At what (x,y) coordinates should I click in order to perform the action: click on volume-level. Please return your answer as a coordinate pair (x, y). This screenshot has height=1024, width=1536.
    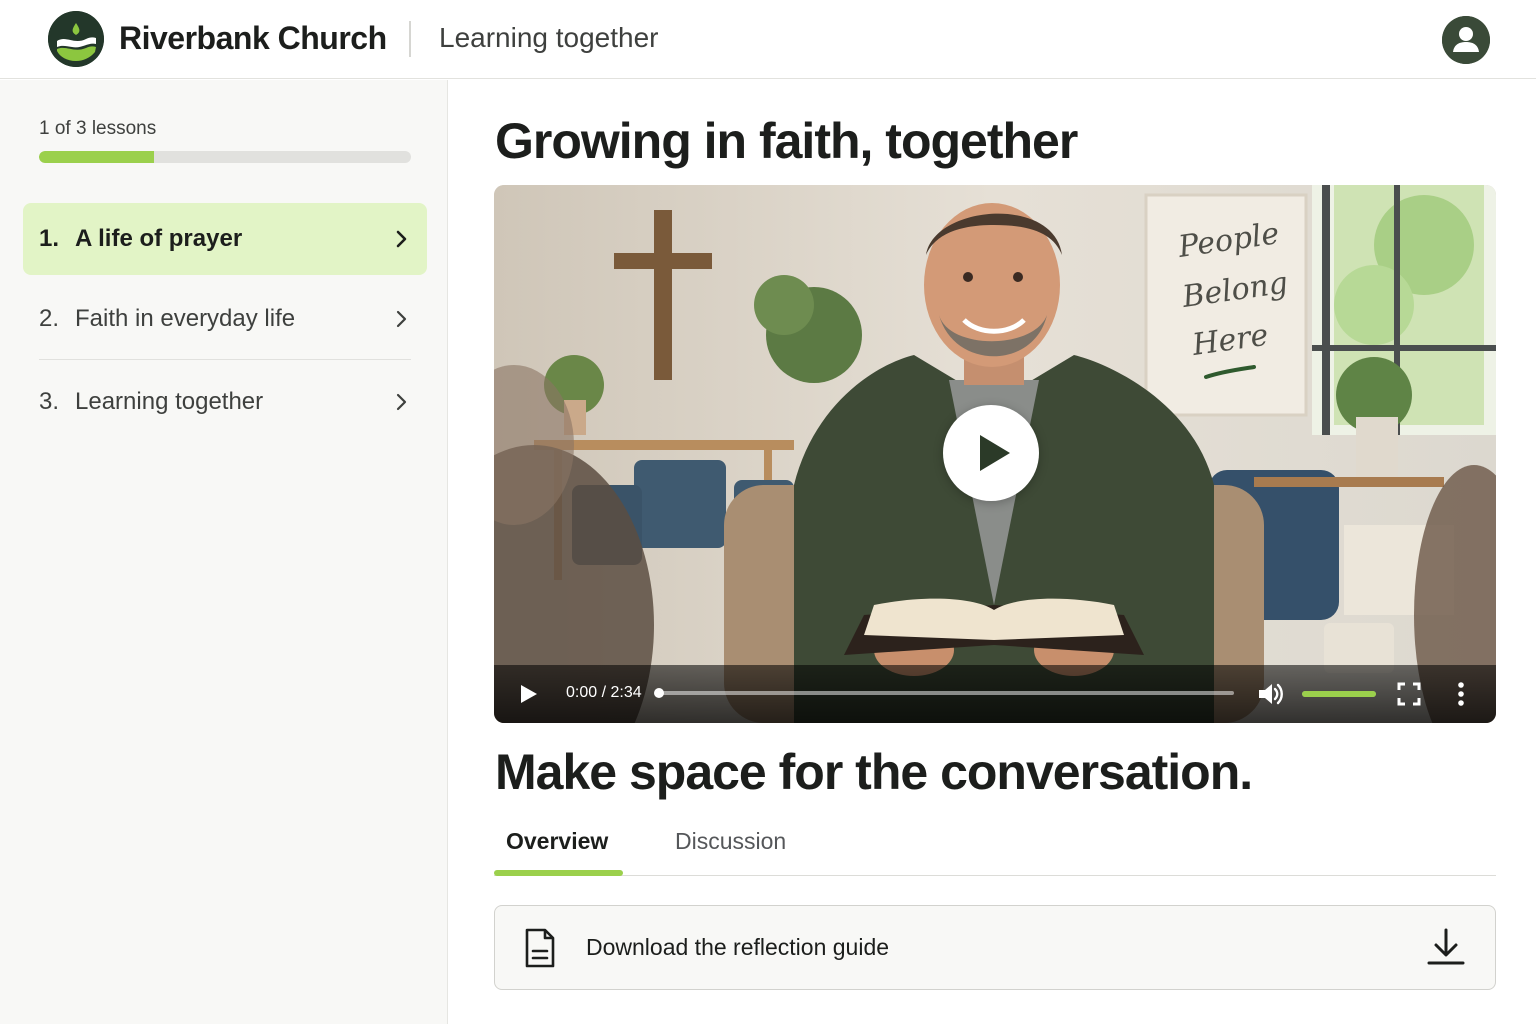
    Looking at the image, I should click on (1339, 694).